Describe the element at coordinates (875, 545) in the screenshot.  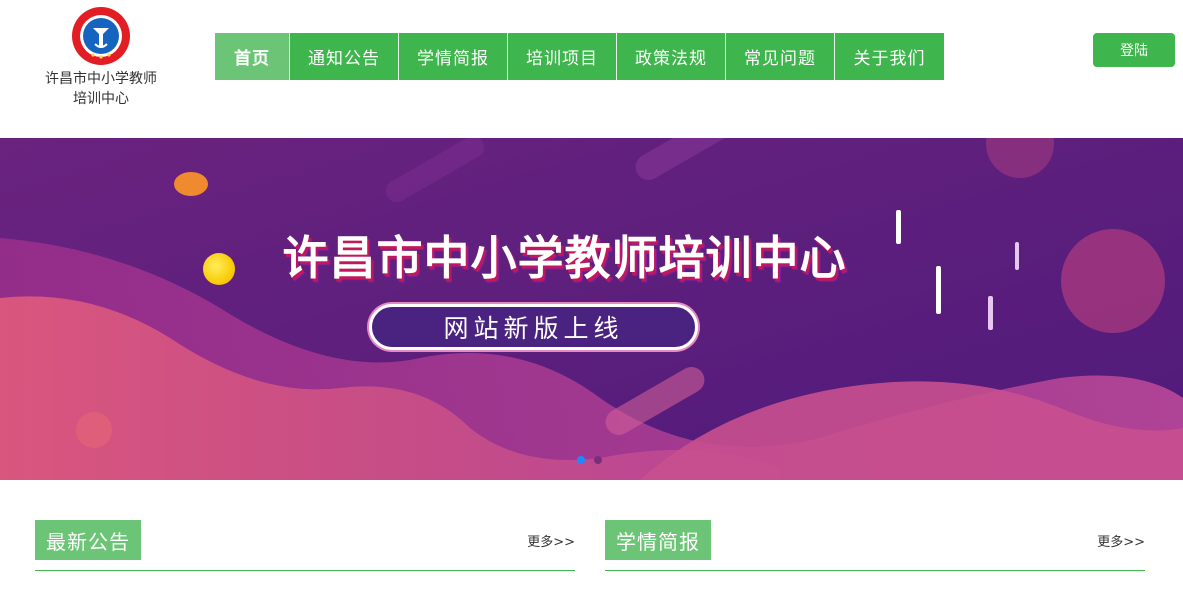
I see `reports-section: 学情简报 更多>>` at that location.